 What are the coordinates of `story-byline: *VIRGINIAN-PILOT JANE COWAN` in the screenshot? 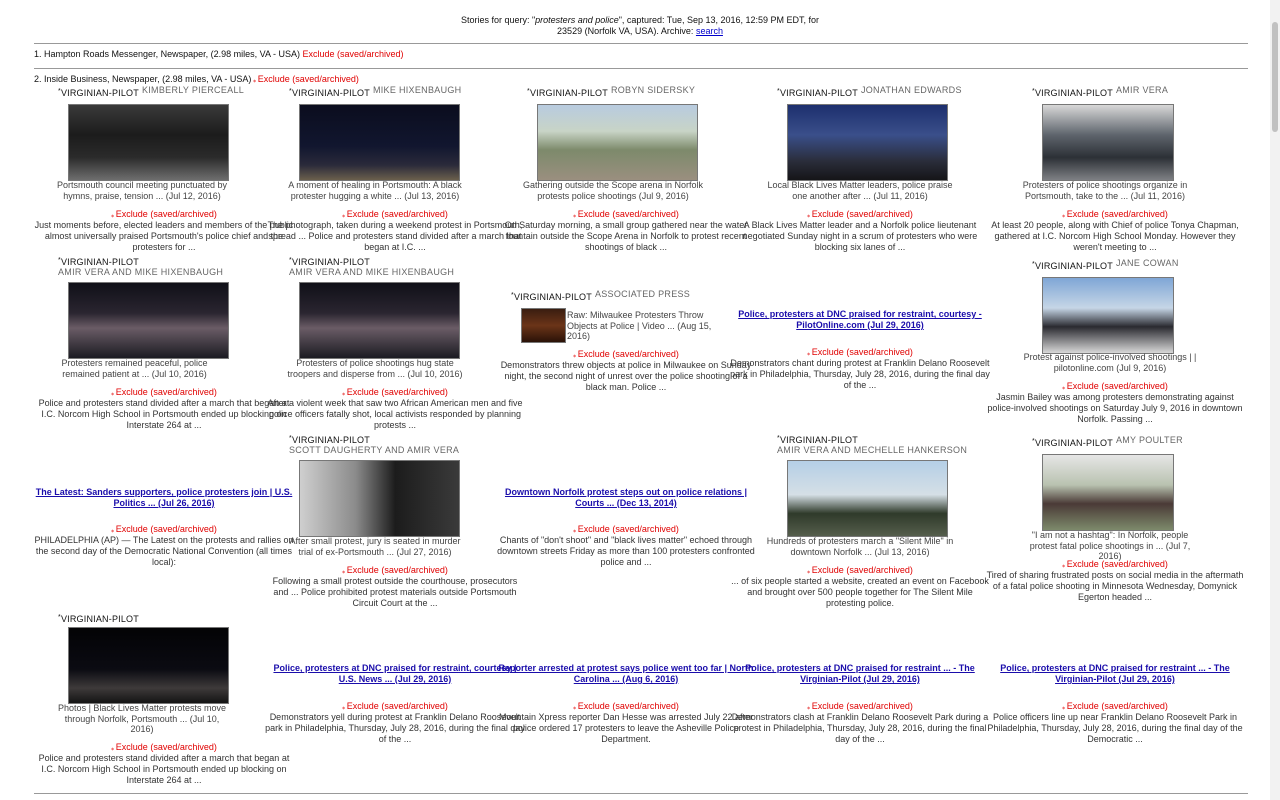 It's located at (1156, 265).